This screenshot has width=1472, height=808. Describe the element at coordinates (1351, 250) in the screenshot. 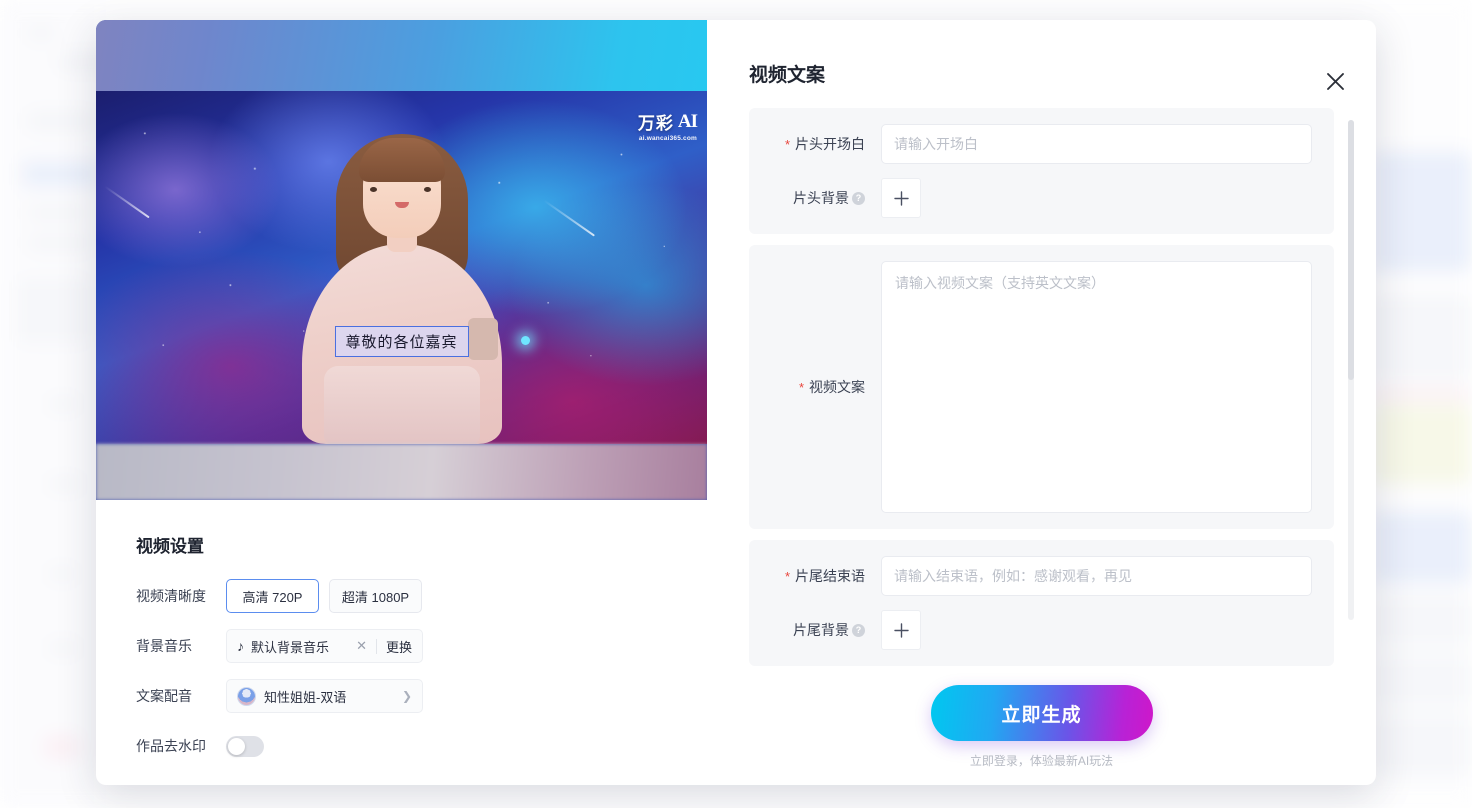

I see `scrollbar-thumb` at that location.